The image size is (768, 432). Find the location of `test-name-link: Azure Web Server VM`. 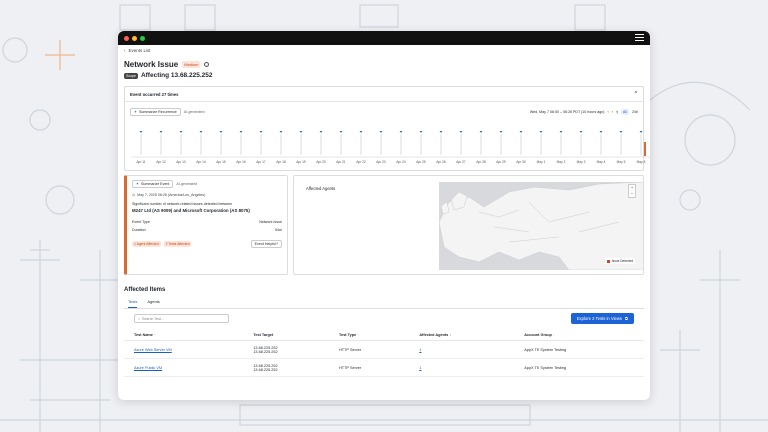

test-name-link: Azure Web Server VM is located at coordinates (153, 350).